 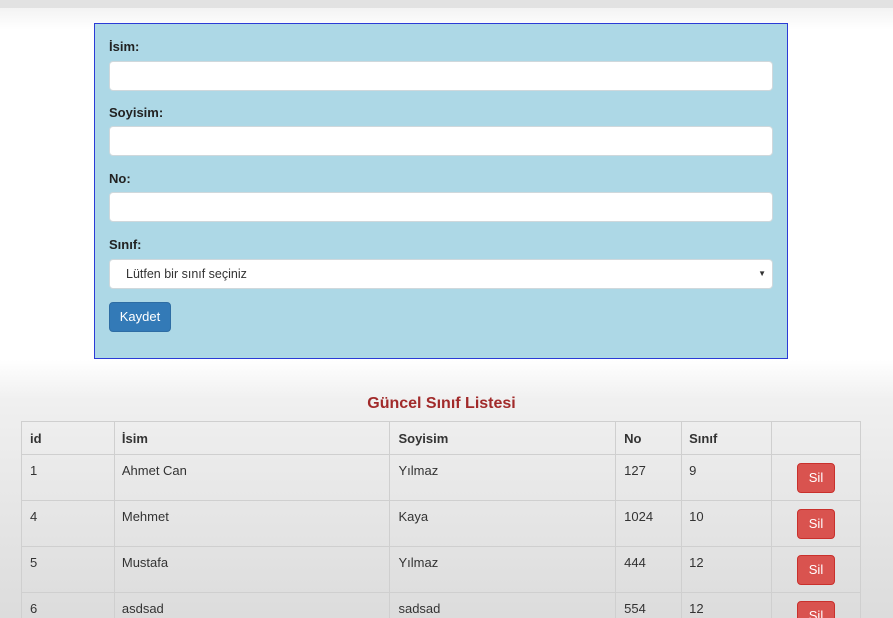 What do you see at coordinates (441, 141) in the screenshot?
I see `soyisim-input` at bounding box center [441, 141].